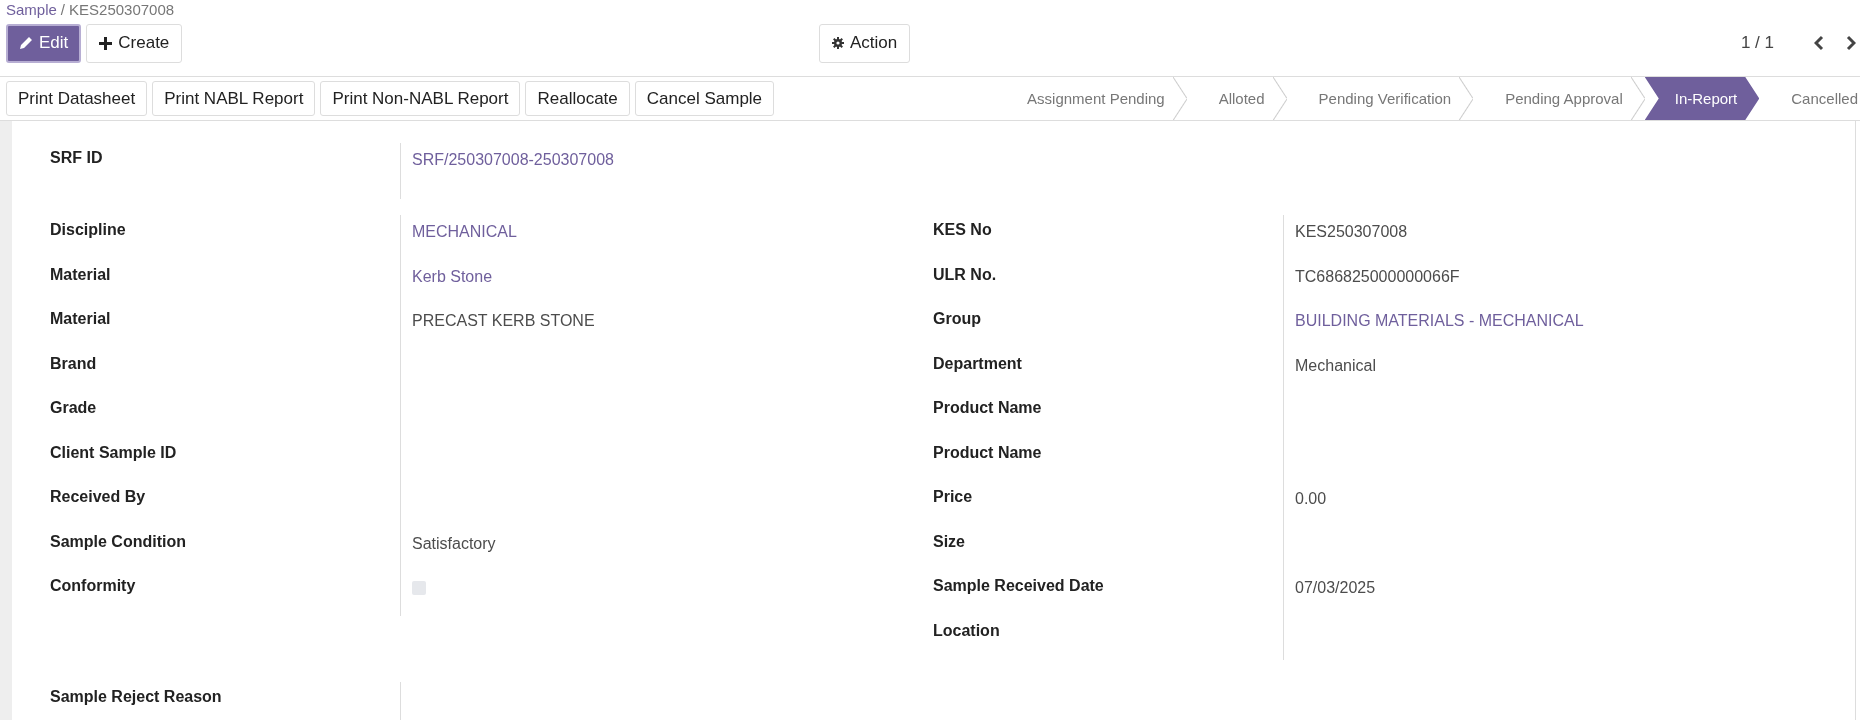 Image resolution: width=1860 pixels, height=720 pixels. I want to click on field-label: Brand, so click(73, 363).